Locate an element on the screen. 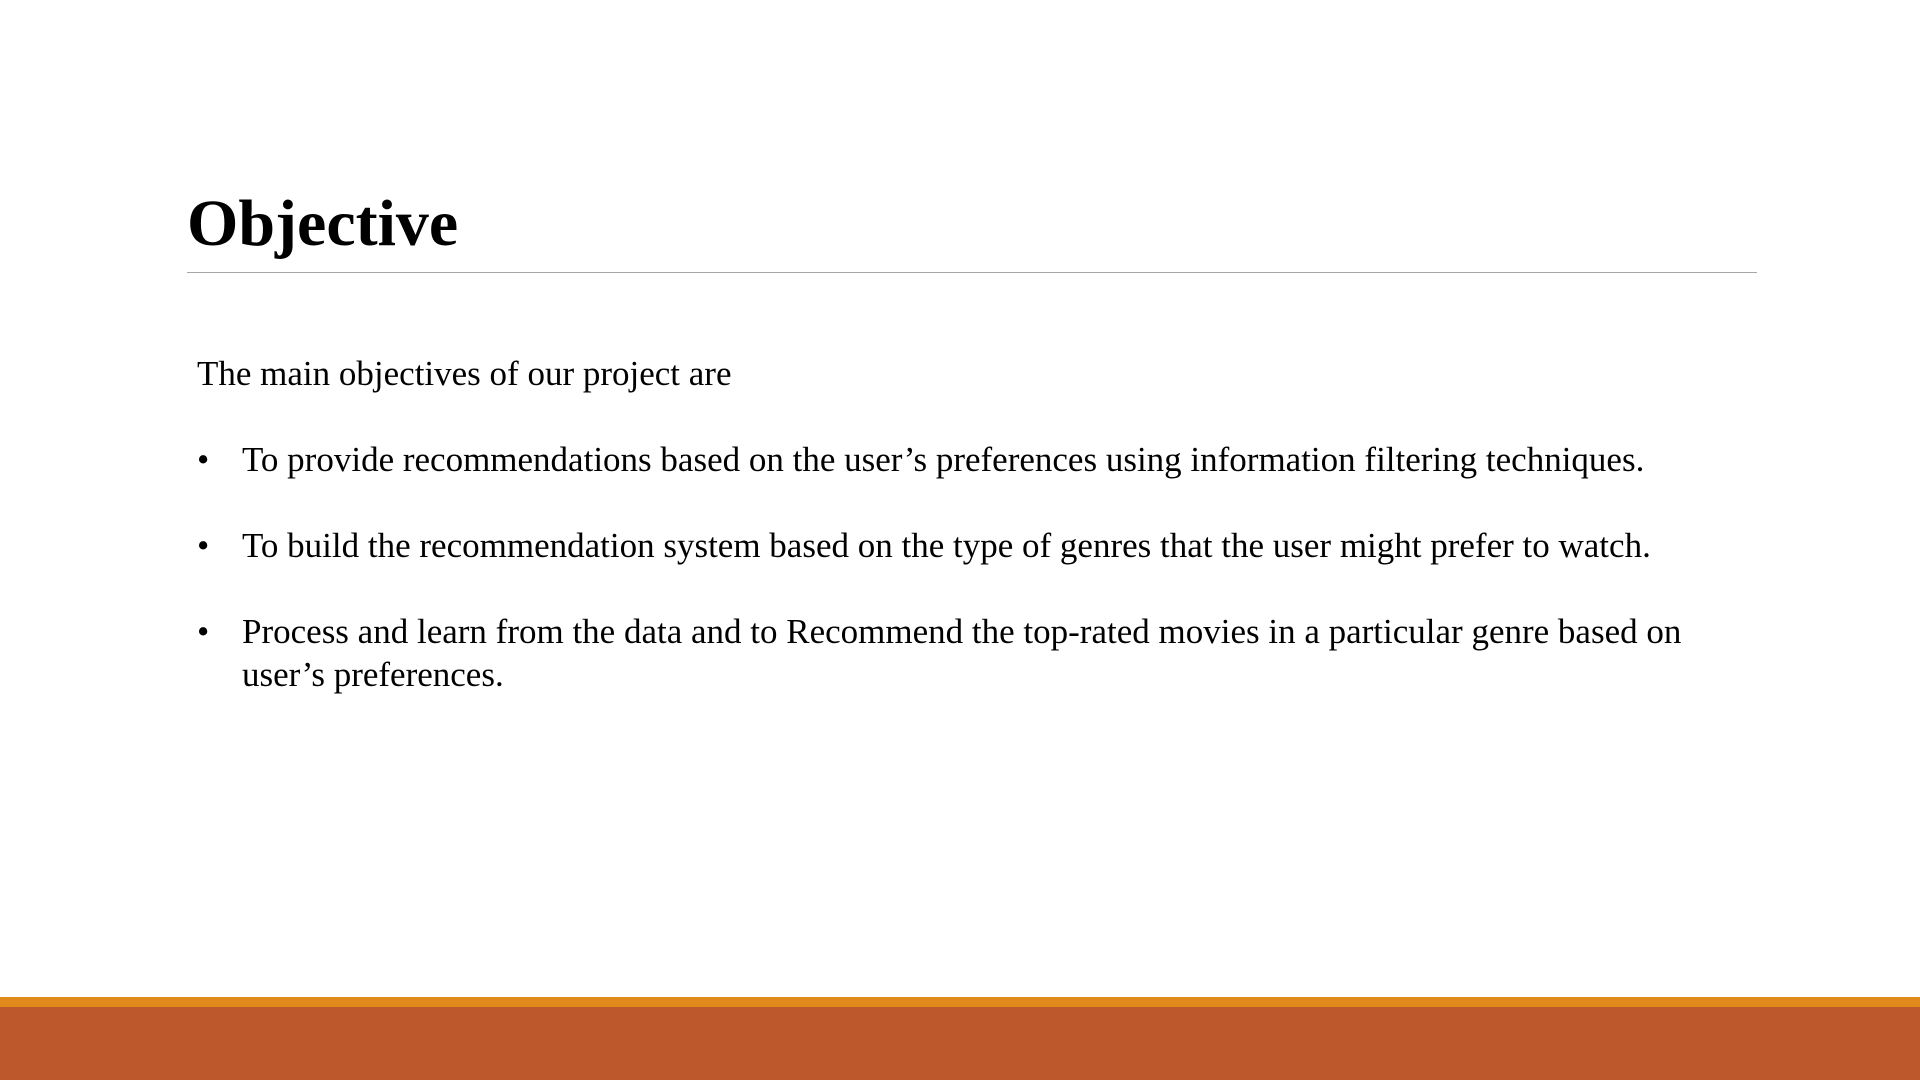 The image size is (1920, 1080). footer-band is located at coordinates (960, 1043).